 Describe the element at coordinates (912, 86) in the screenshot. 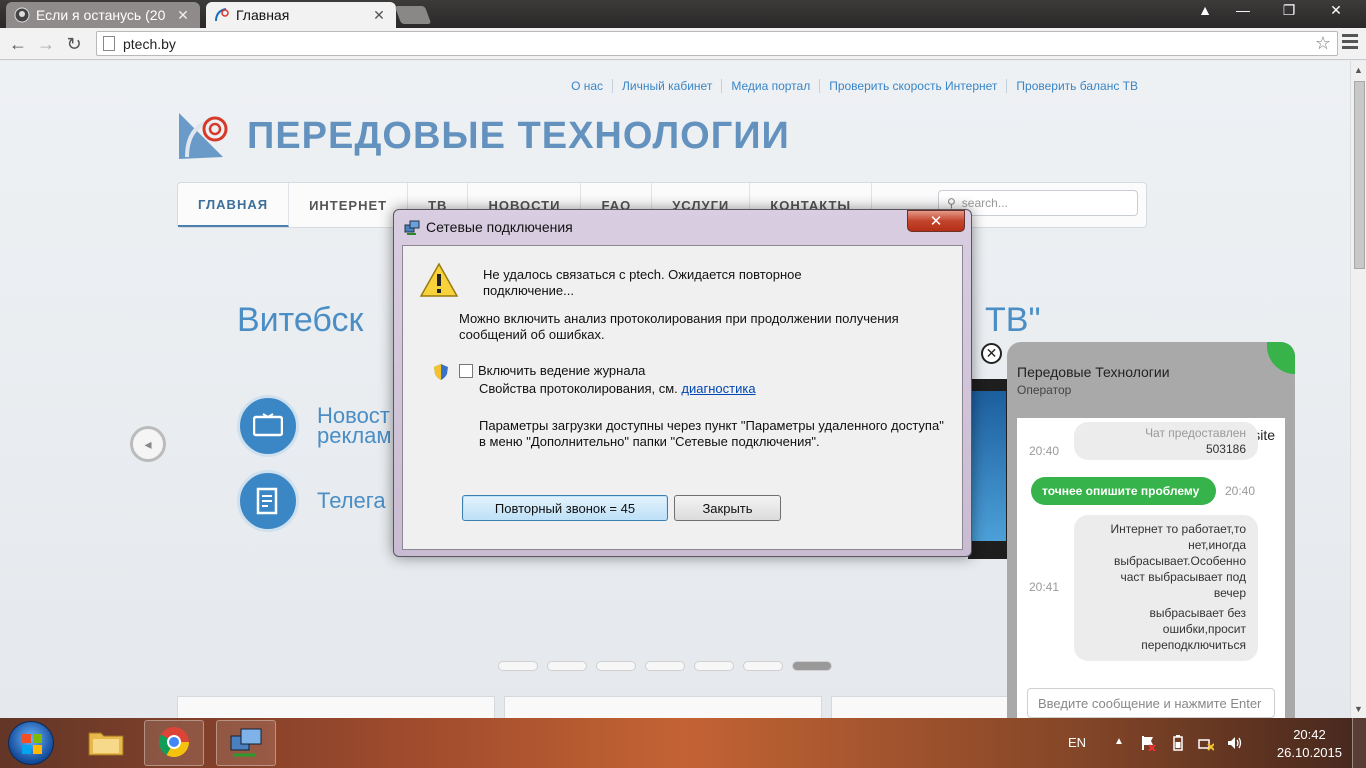

I see `link-speedtest: Проверить скорость Интернет` at that location.